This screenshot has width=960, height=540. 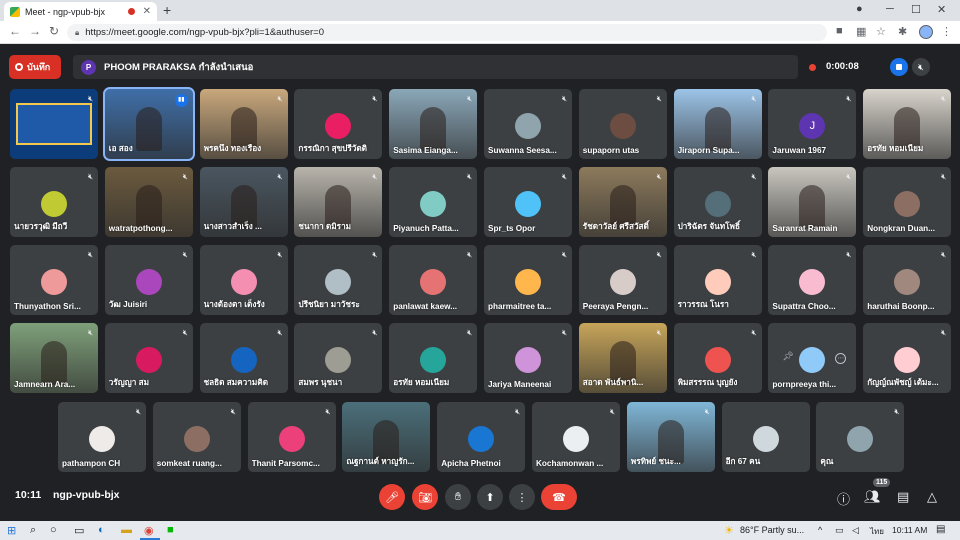 I want to click on participant-name: กรรณิกา สุขปรีวัตติ, so click(x=332, y=148).